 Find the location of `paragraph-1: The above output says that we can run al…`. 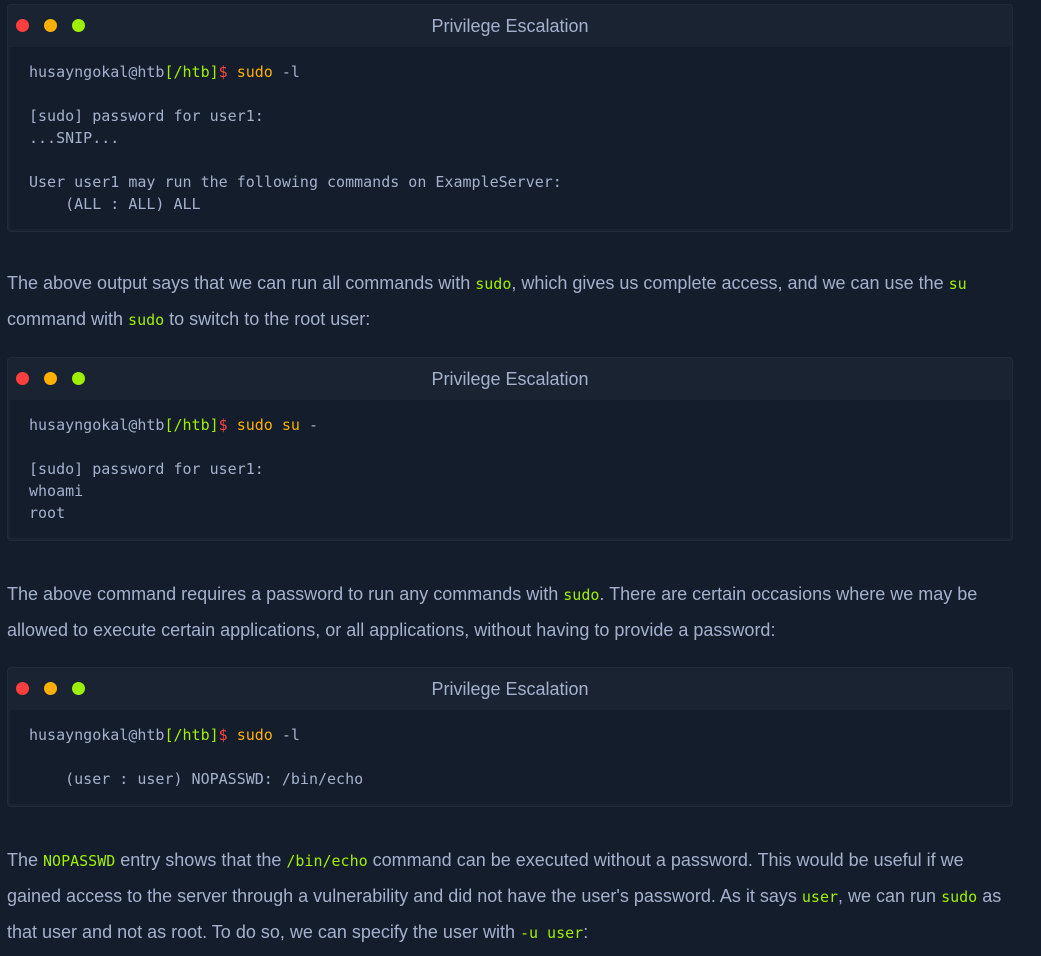

paragraph-1: The above output says that we can run al… is located at coordinates (487, 301).